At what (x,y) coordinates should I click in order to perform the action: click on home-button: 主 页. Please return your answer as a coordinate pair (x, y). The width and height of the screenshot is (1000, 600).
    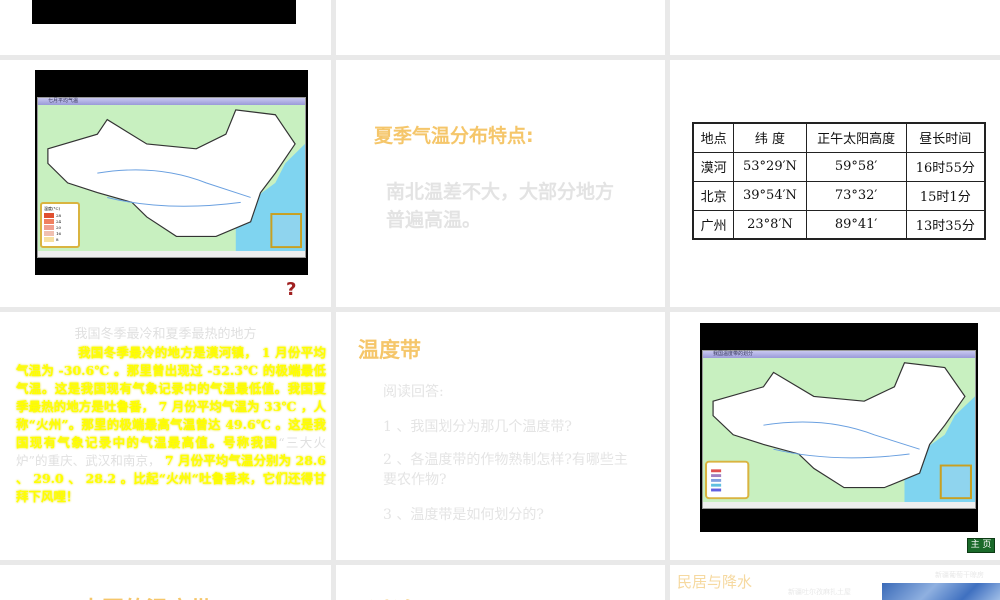
    Looking at the image, I should click on (981, 545).